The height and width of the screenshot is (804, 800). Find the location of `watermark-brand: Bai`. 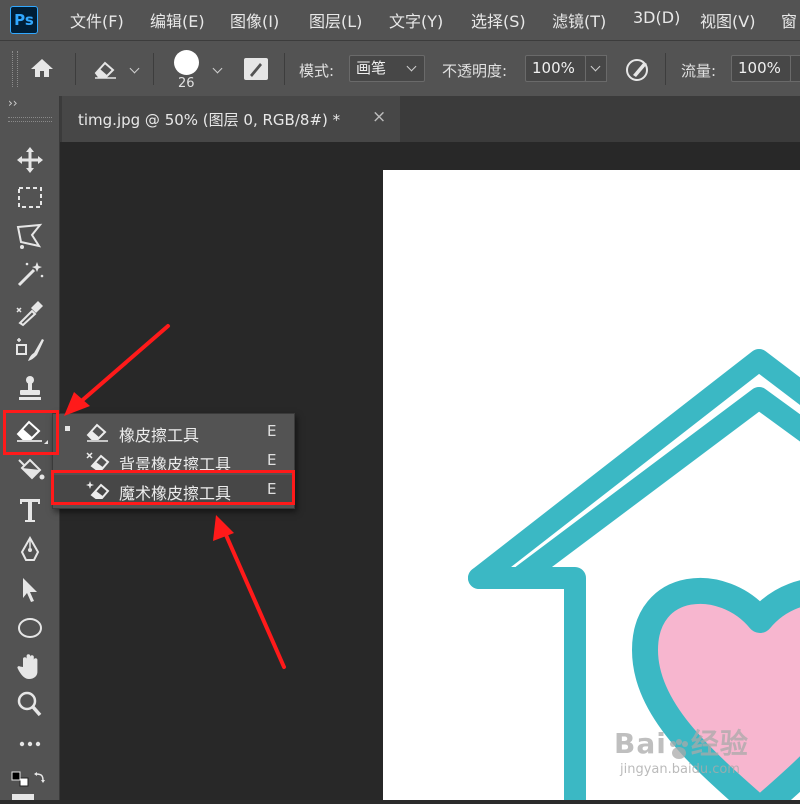

watermark-brand: Bai is located at coordinates (640, 743).